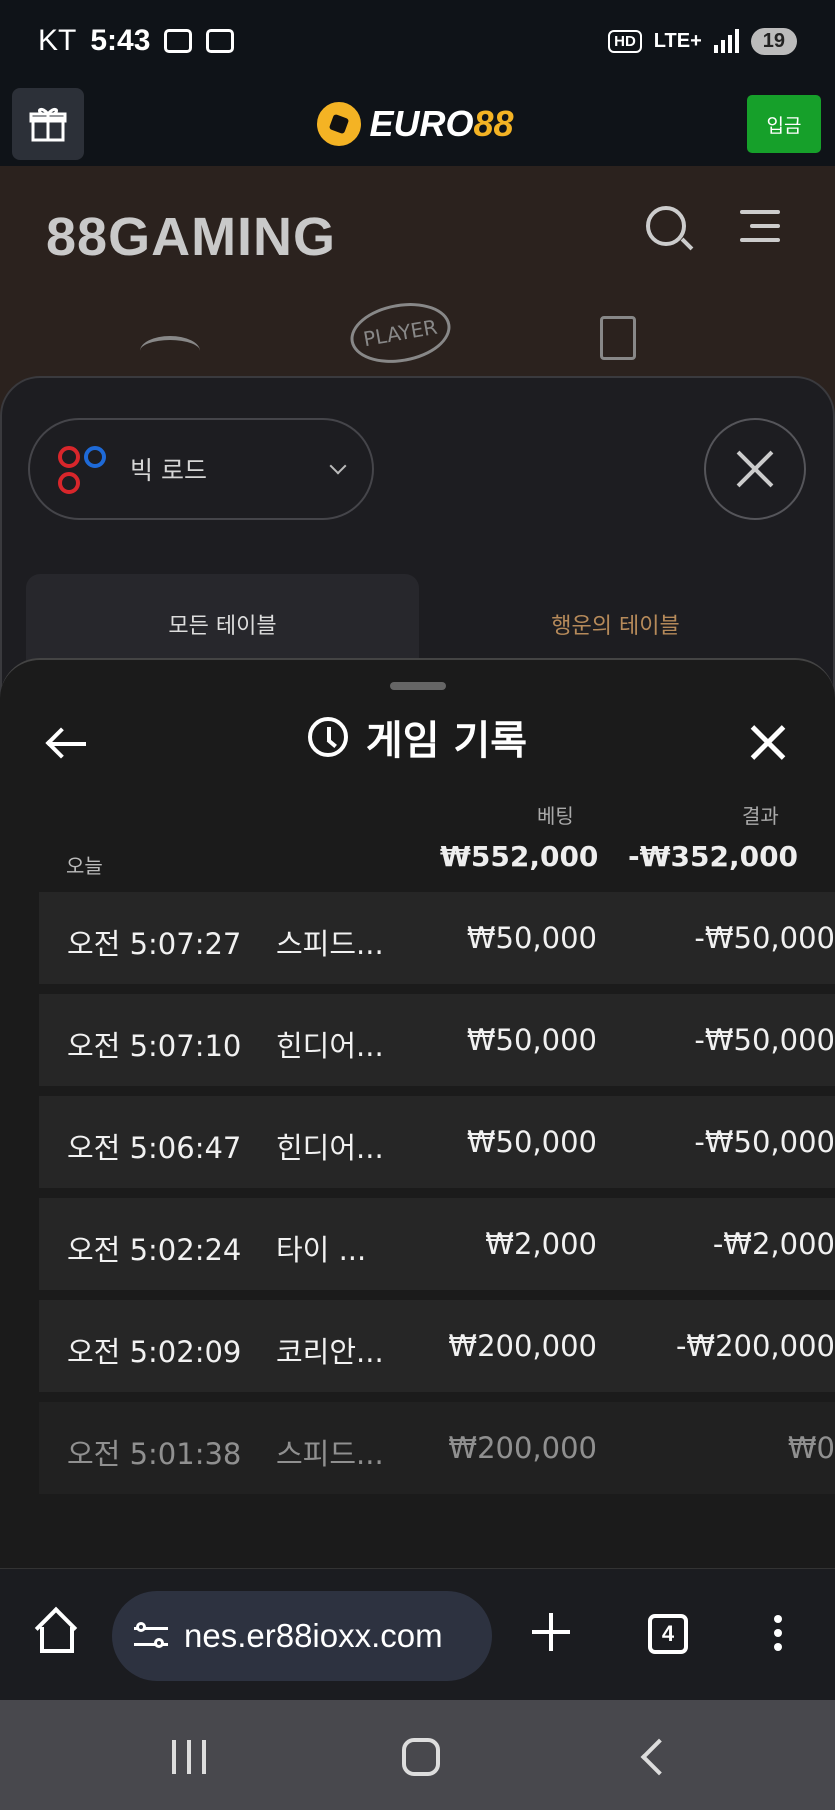  Describe the element at coordinates (493, 123) in the screenshot. I see `logo-88: 88` at that location.